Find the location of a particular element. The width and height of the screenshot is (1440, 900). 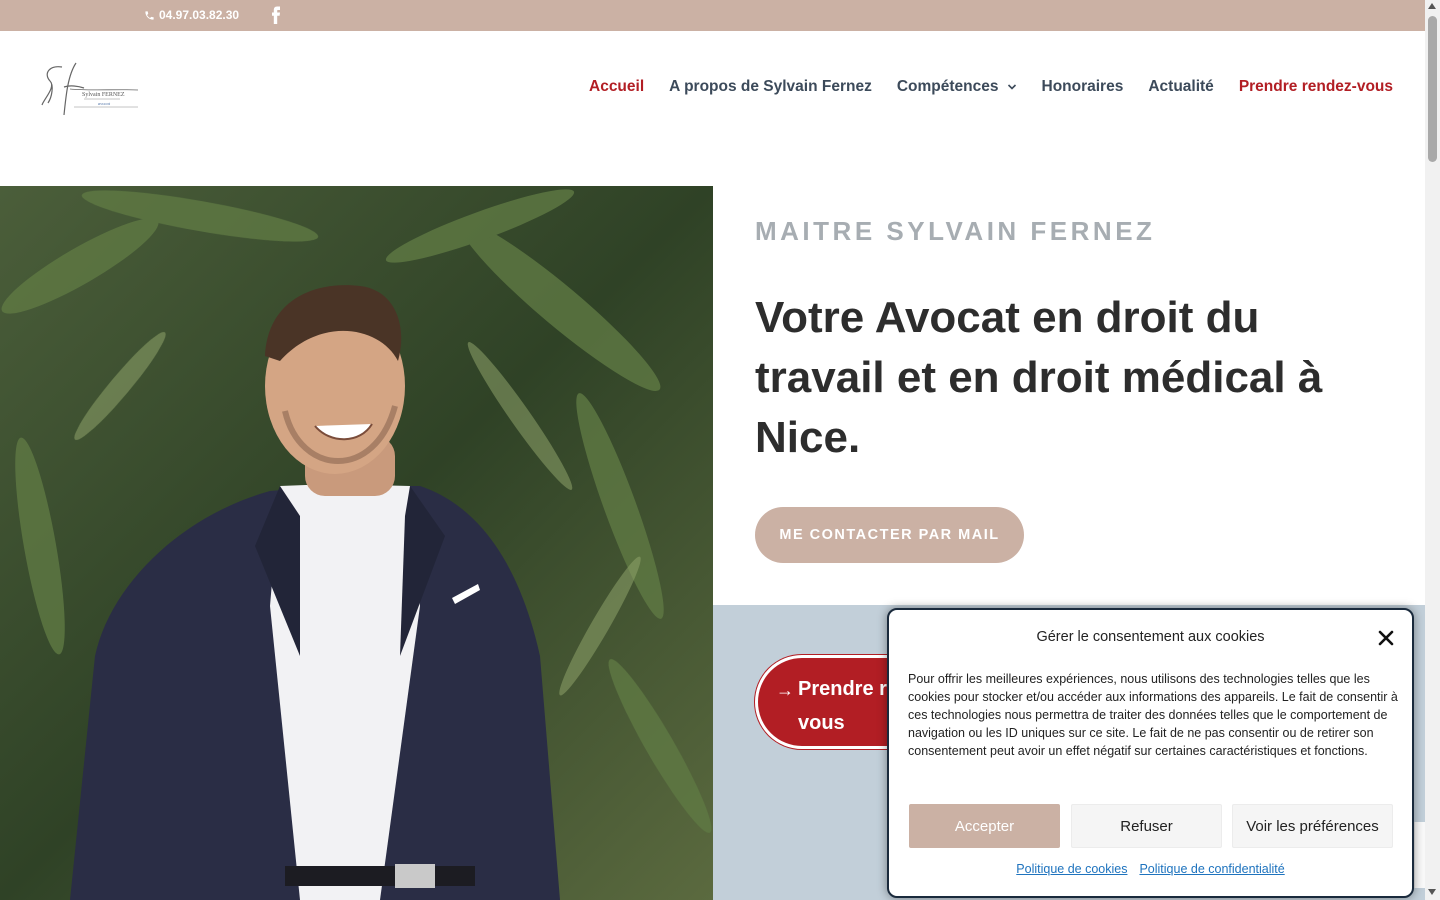

nav-label: A propos de Sylvain Fernez is located at coordinates (770, 86).